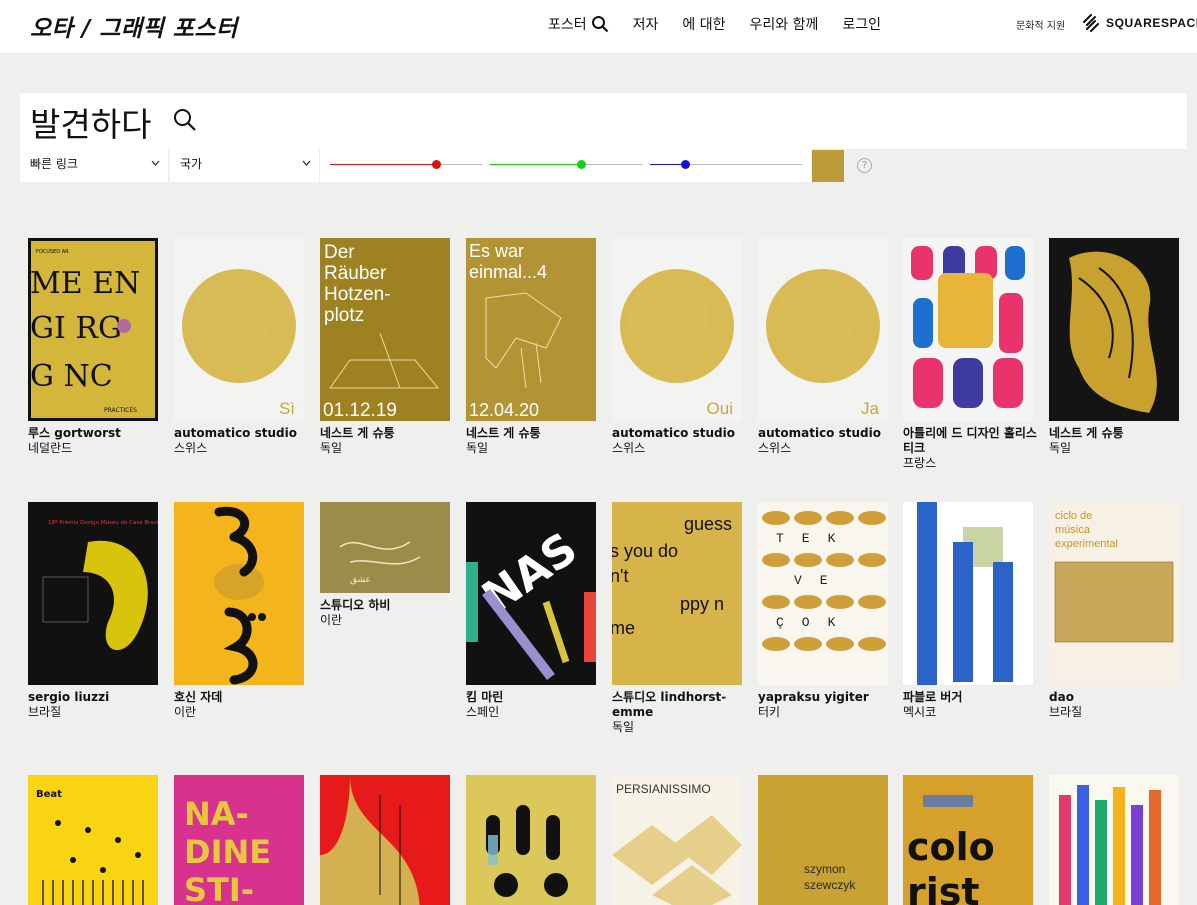 The height and width of the screenshot is (905, 1197). Describe the element at coordinates (814, 538) in the screenshot. I see `svg-text: TEK` at that location.